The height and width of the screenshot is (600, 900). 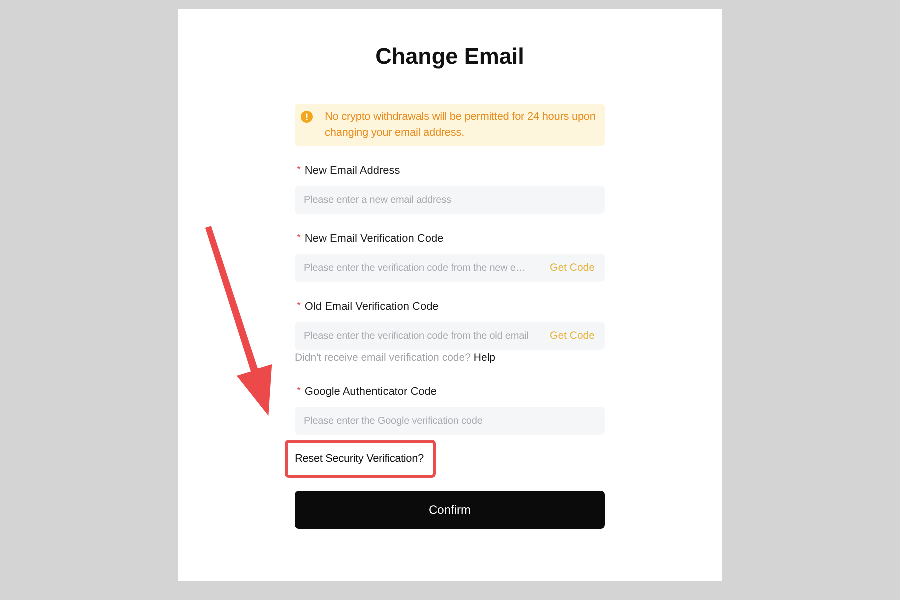 What do you see at coordinates (450, 57) in the screenshot?
I see `page-title: Change Email` at bounding box center [450, 57].